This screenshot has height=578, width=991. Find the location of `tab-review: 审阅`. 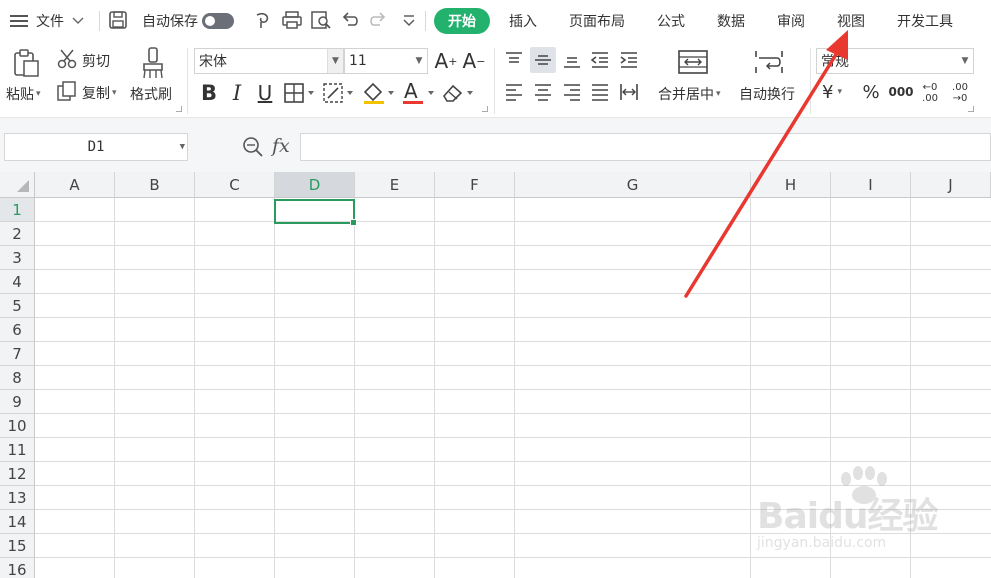

tab-review: 审阅 is located at coordinates (791, 21).